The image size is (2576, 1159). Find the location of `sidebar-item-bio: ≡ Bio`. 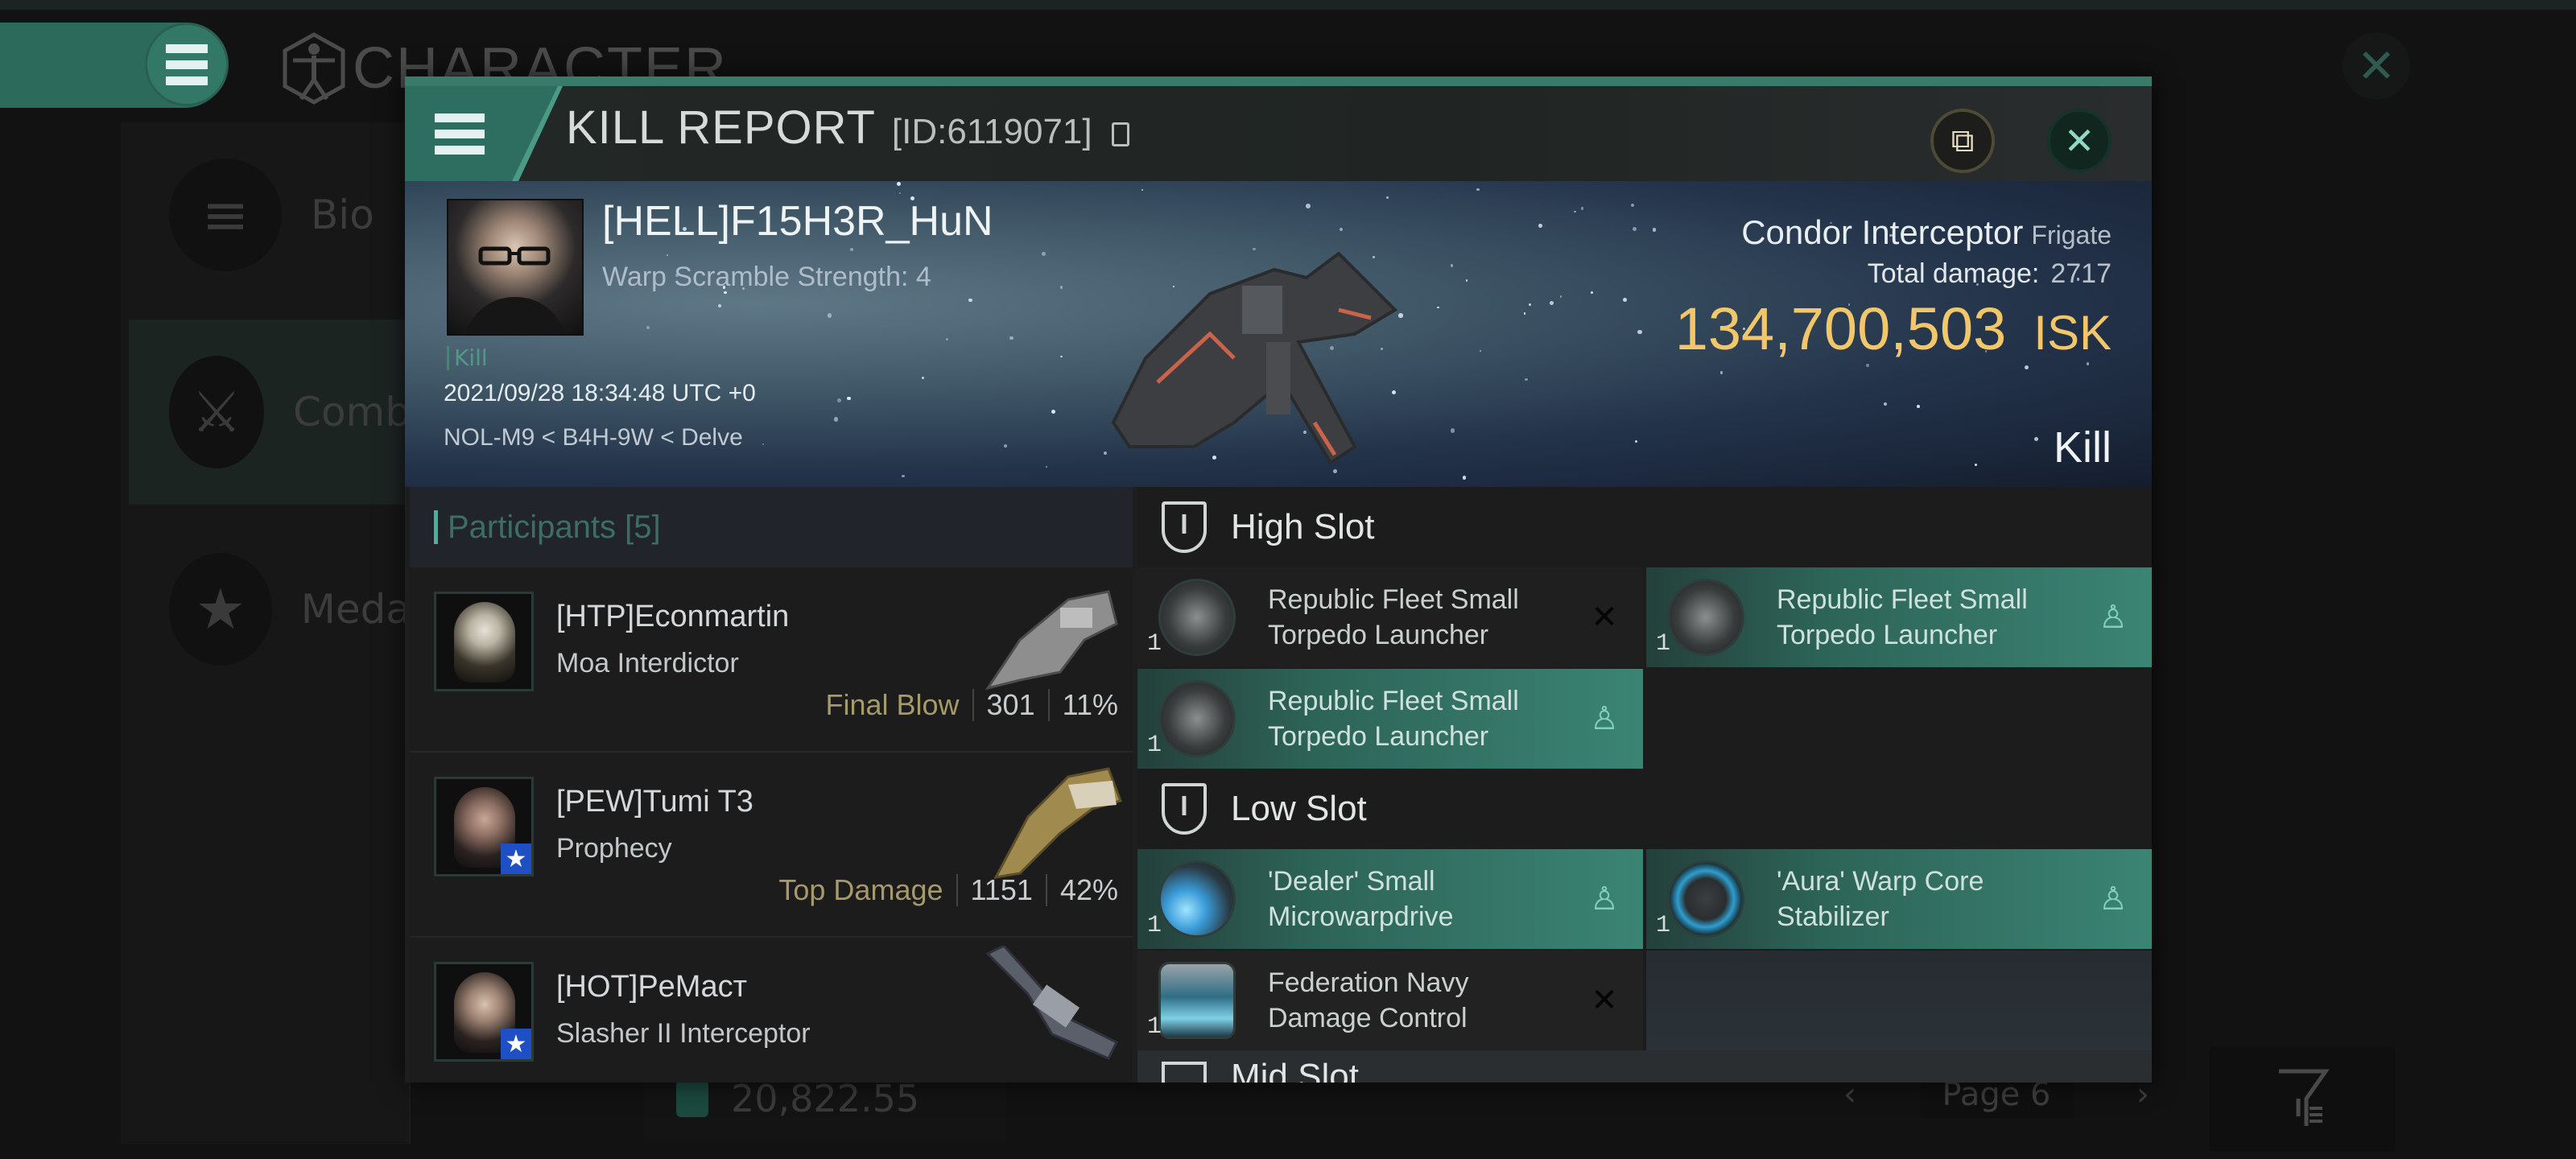

sidebar-item-bio: ≡ Bio is located at coordinates (270, 214).